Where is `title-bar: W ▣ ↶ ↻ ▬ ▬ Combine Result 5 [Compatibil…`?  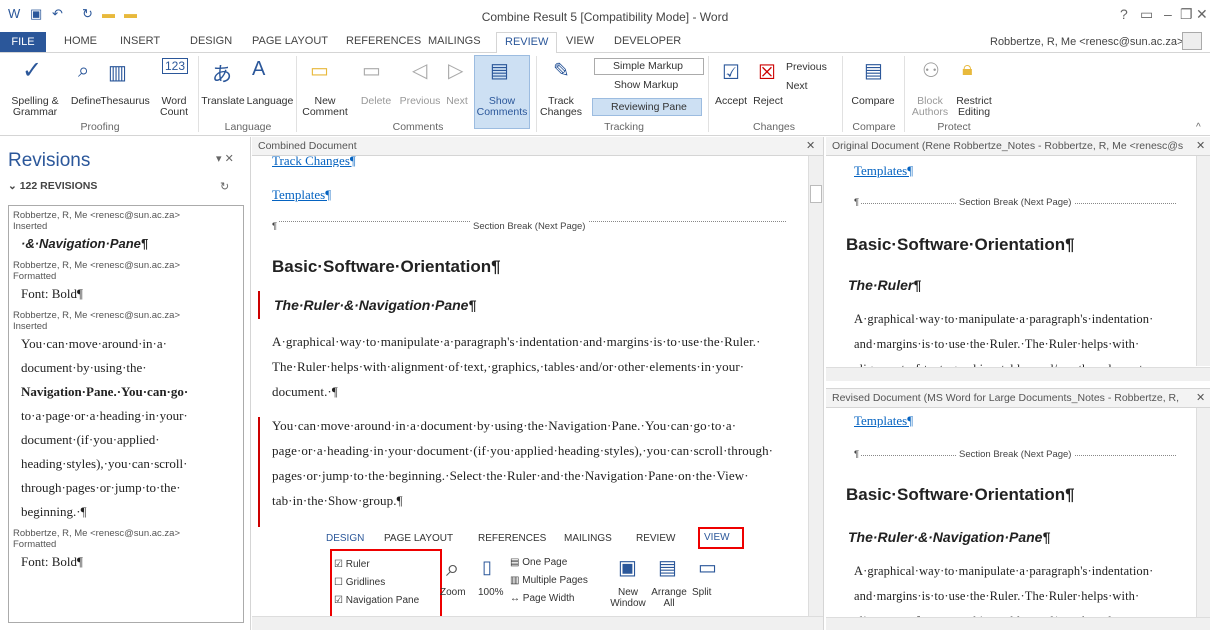 title-bar: W ▣ ↶ ↻ ▬ ▬ Combine Result 5 [Compatibil… is located at coordinates (605, 16).